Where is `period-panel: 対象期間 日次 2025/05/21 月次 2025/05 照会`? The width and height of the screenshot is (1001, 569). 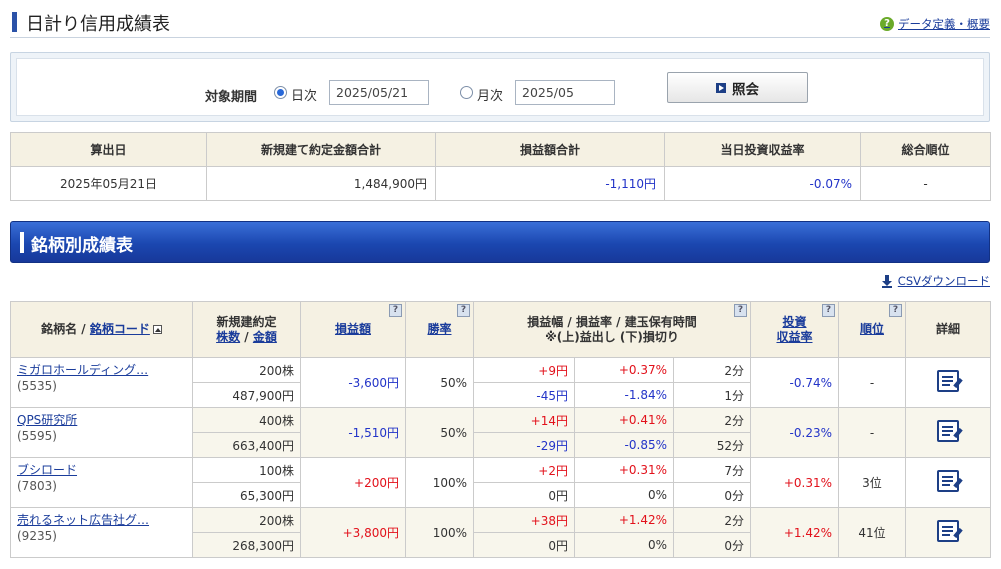 period-panel: 対象期間 日次 2025/05/21 月次 2025/05 照会 is located at coordinates (500, 87).